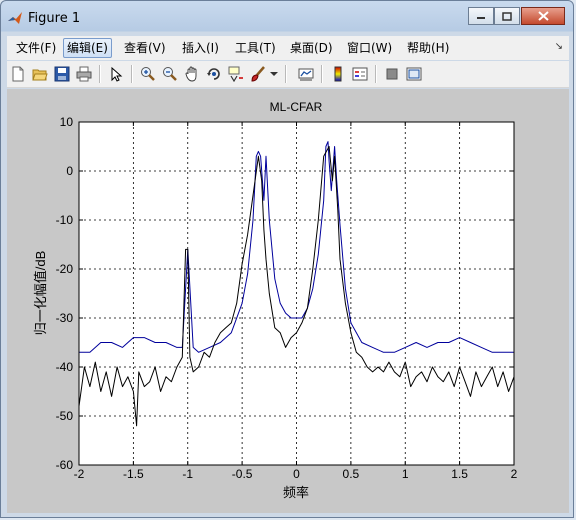  I want to click on colorbar-icon, so click(338, 74).